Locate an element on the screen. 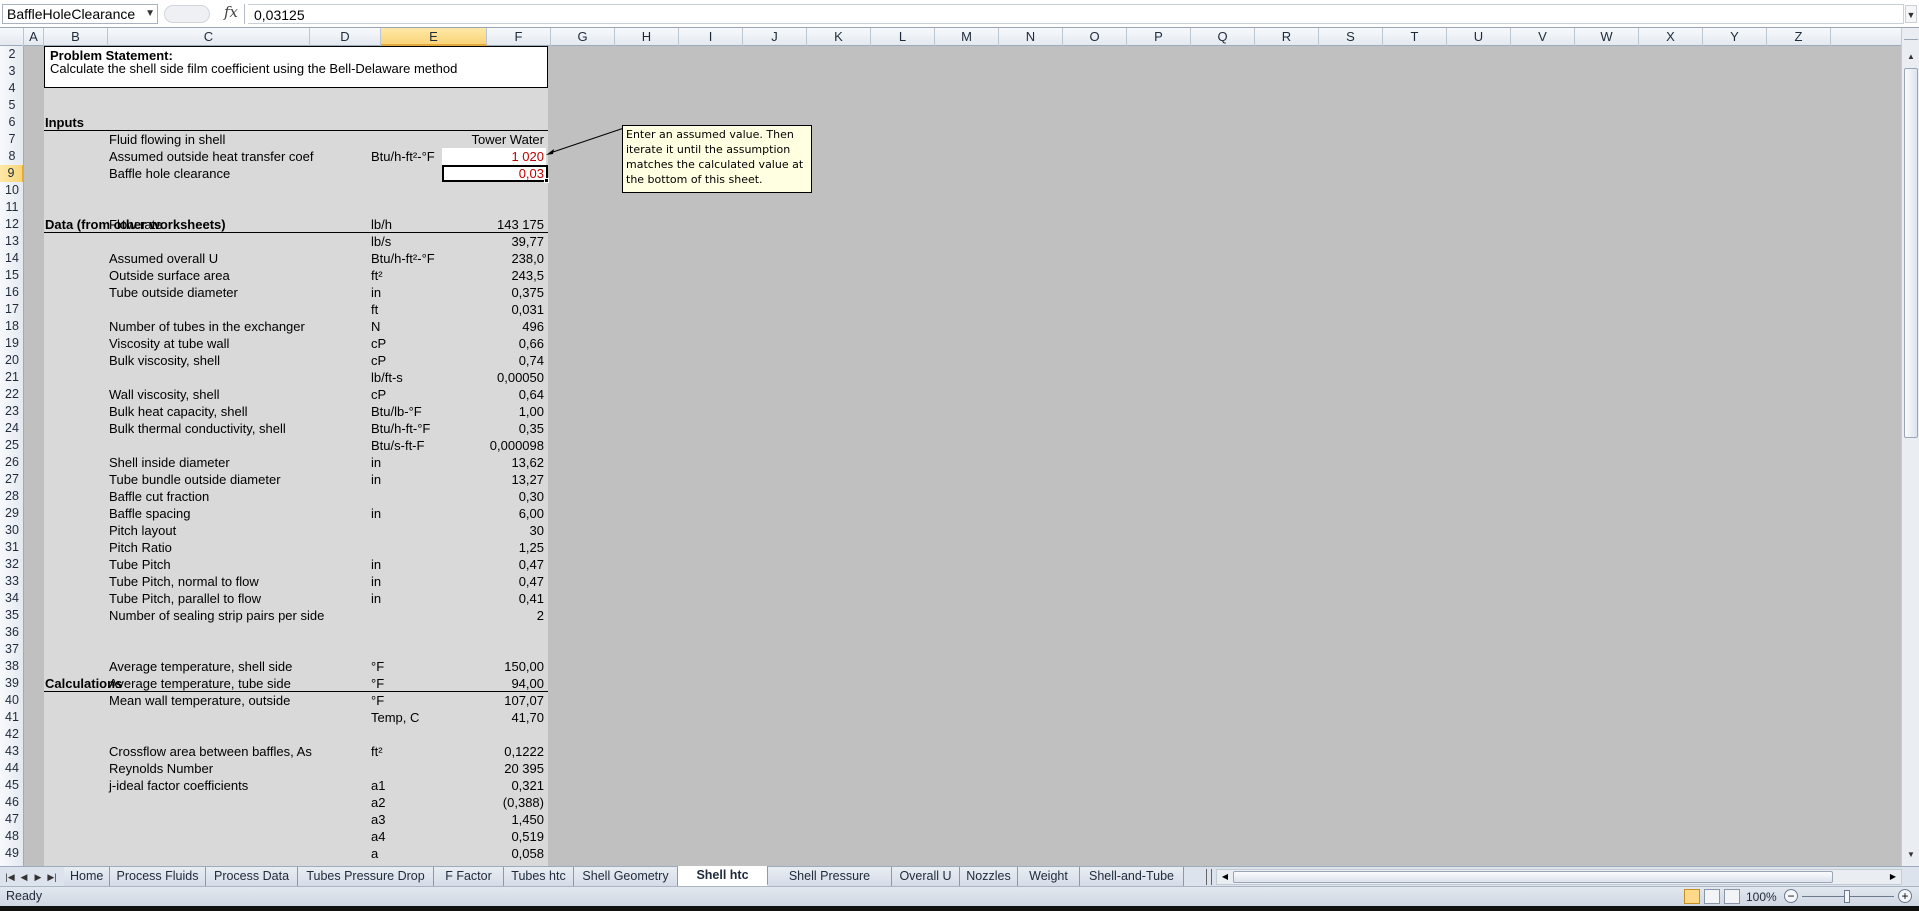 Image resolution: width=1919 pixels, height=911 pixels. sheet-tab-f-factor: F Factor is located at coordinates (469, 876).